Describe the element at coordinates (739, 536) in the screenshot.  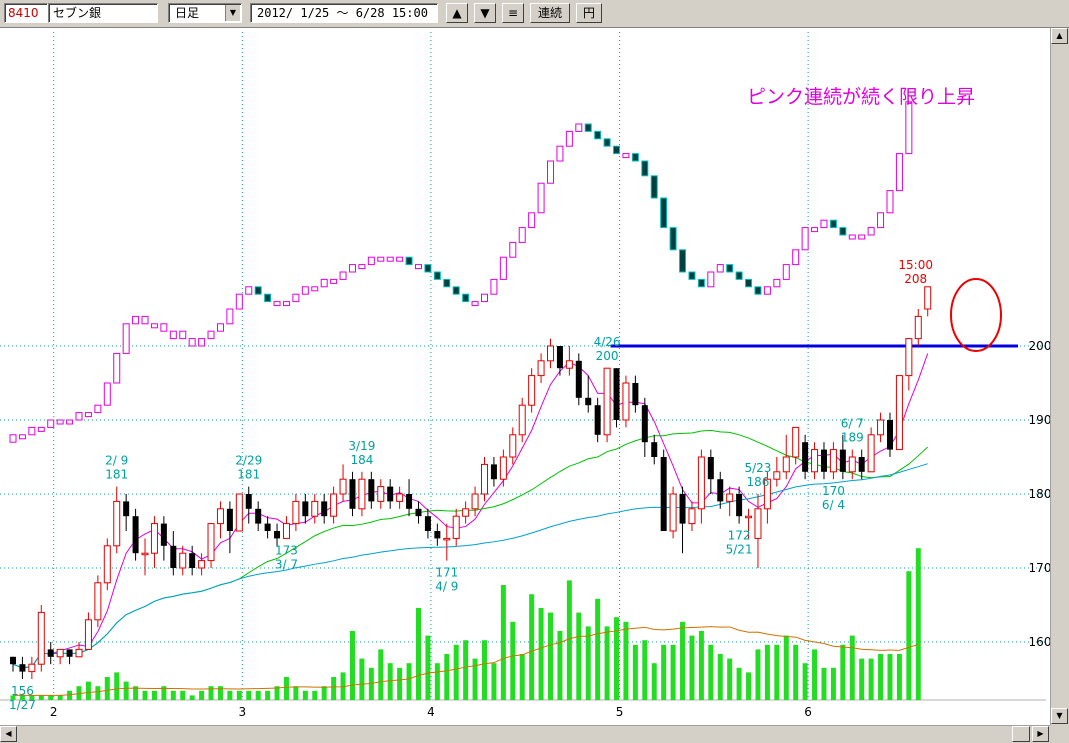
I see `price-label-price: 172` at that location.